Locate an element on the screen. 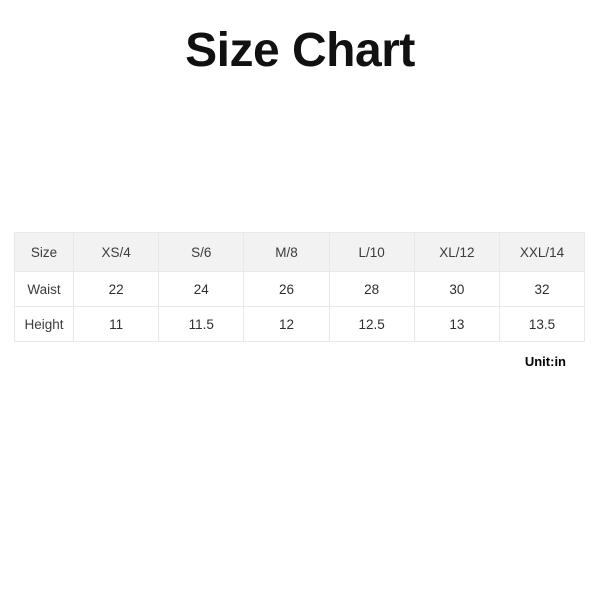 The width and height of the screenshot is (600, 600). row-label-waist: Waist is located at coordinates (44, 289).